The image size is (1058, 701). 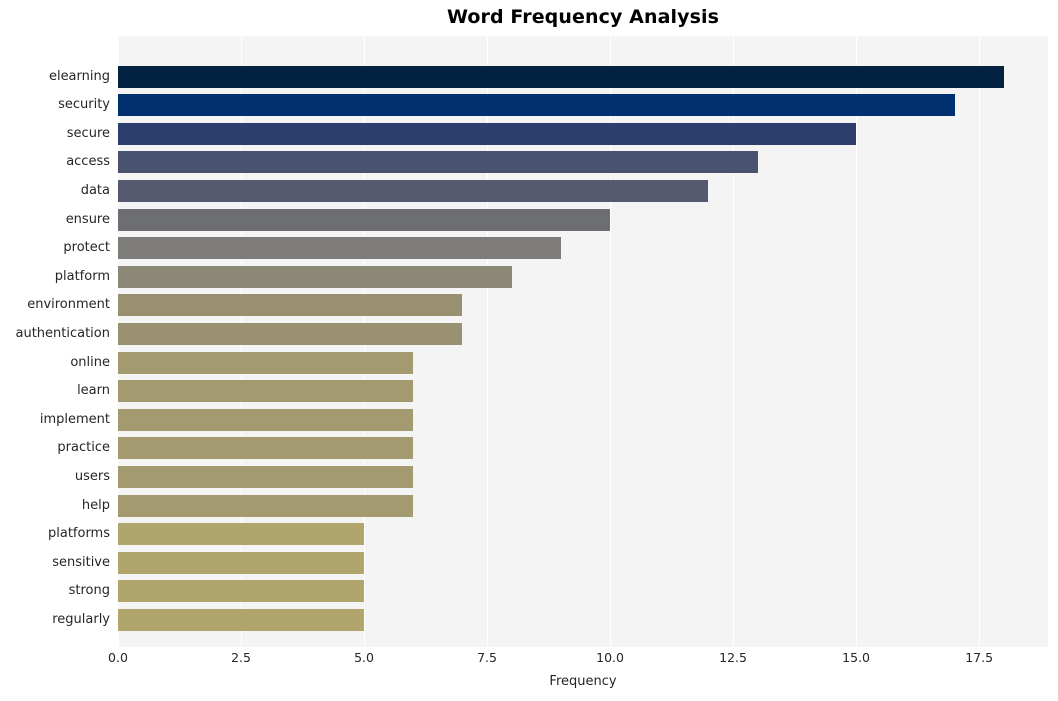 I want to click on bar-online, so click(x=266, y=362).